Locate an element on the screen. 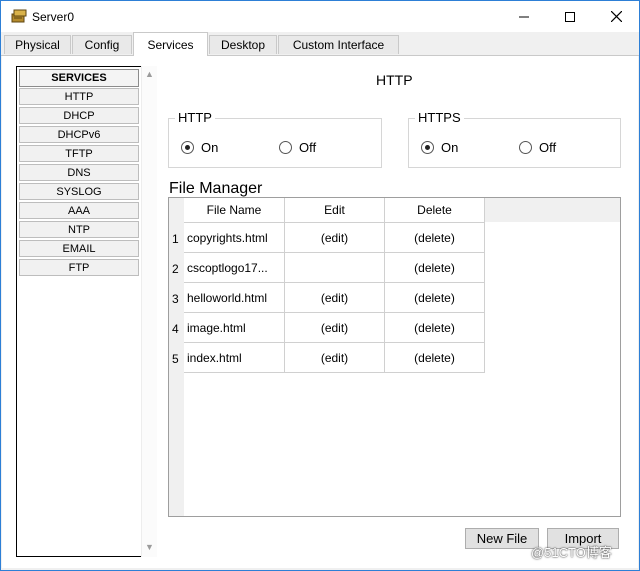 This screenshot has width=640, height=571. service-item-dns: DNS is located at coordinates (79, 172).